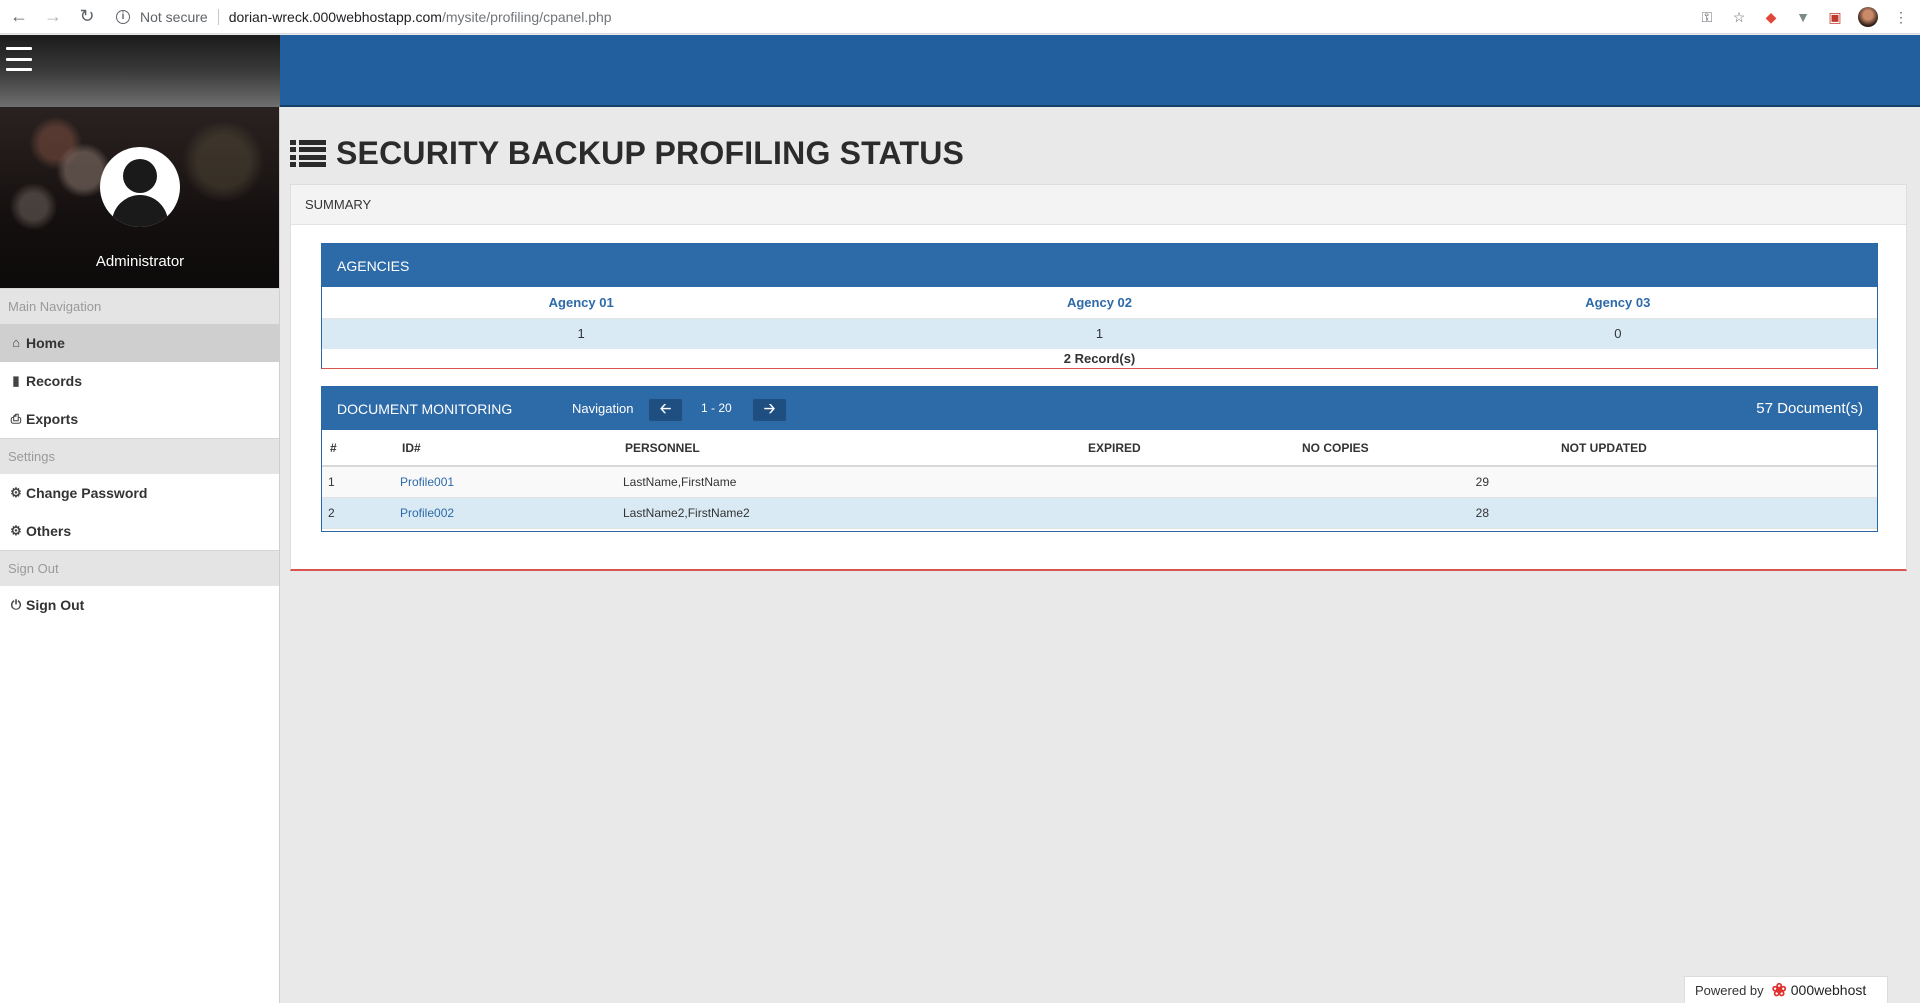 The height and width of the screenshot is (1003, 1920). Describe the element at coordinates (1771, 17) in the screenshot. I see `color-extension-icon: ◆` at that location.